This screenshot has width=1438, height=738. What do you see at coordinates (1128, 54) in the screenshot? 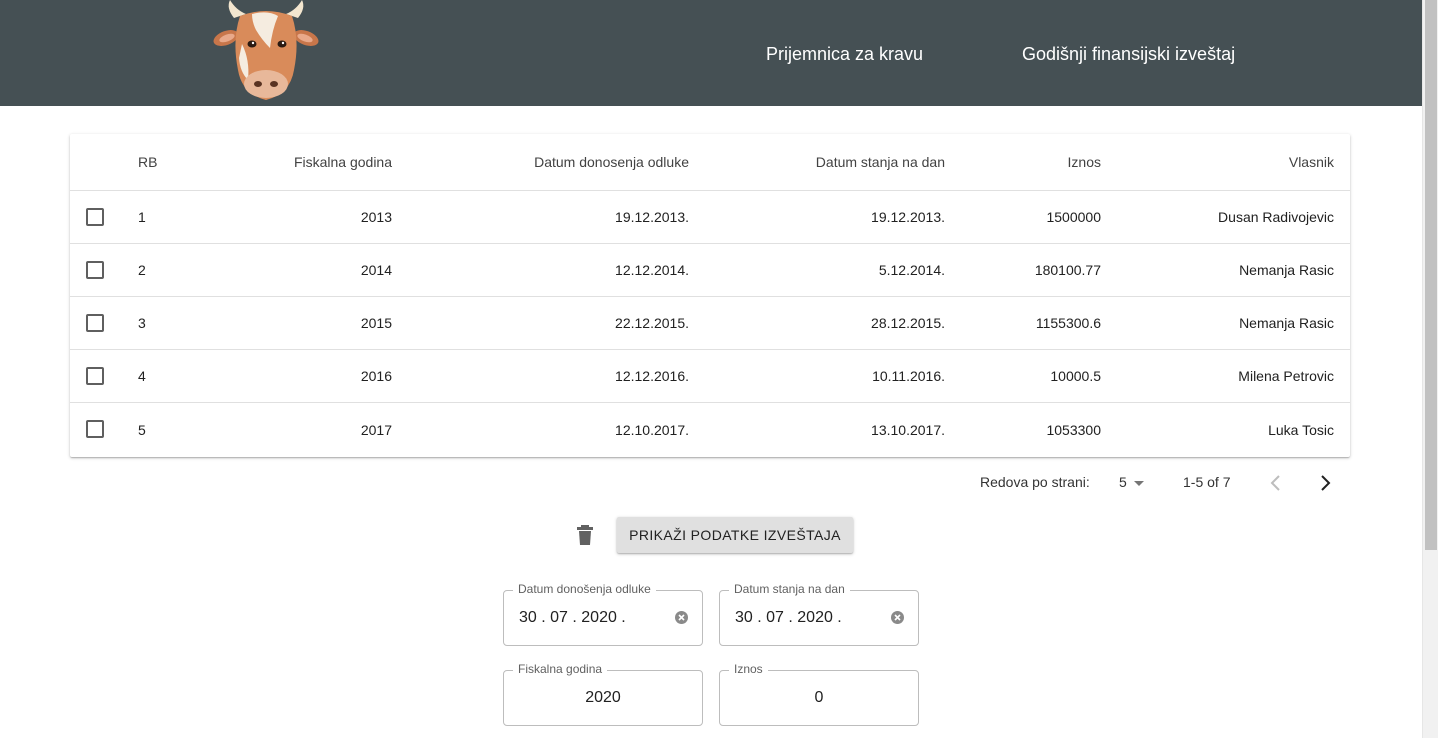
I see `nav-godisnji-izvestaj-link: Godišnji finansijski izveštaj` at bounding box center [1128, 54].